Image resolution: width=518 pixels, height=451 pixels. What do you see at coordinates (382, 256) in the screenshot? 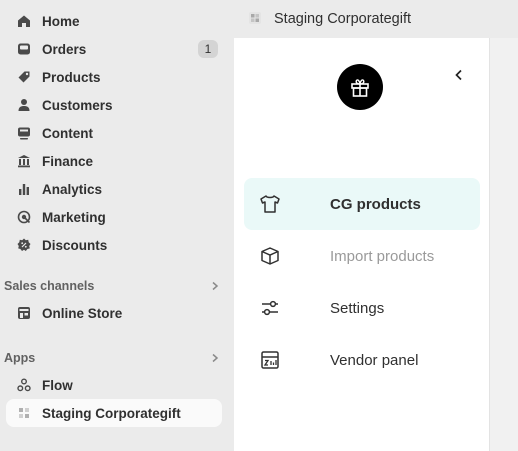
I see `menu-item-label: Import products` at bounding box center [382, 256].